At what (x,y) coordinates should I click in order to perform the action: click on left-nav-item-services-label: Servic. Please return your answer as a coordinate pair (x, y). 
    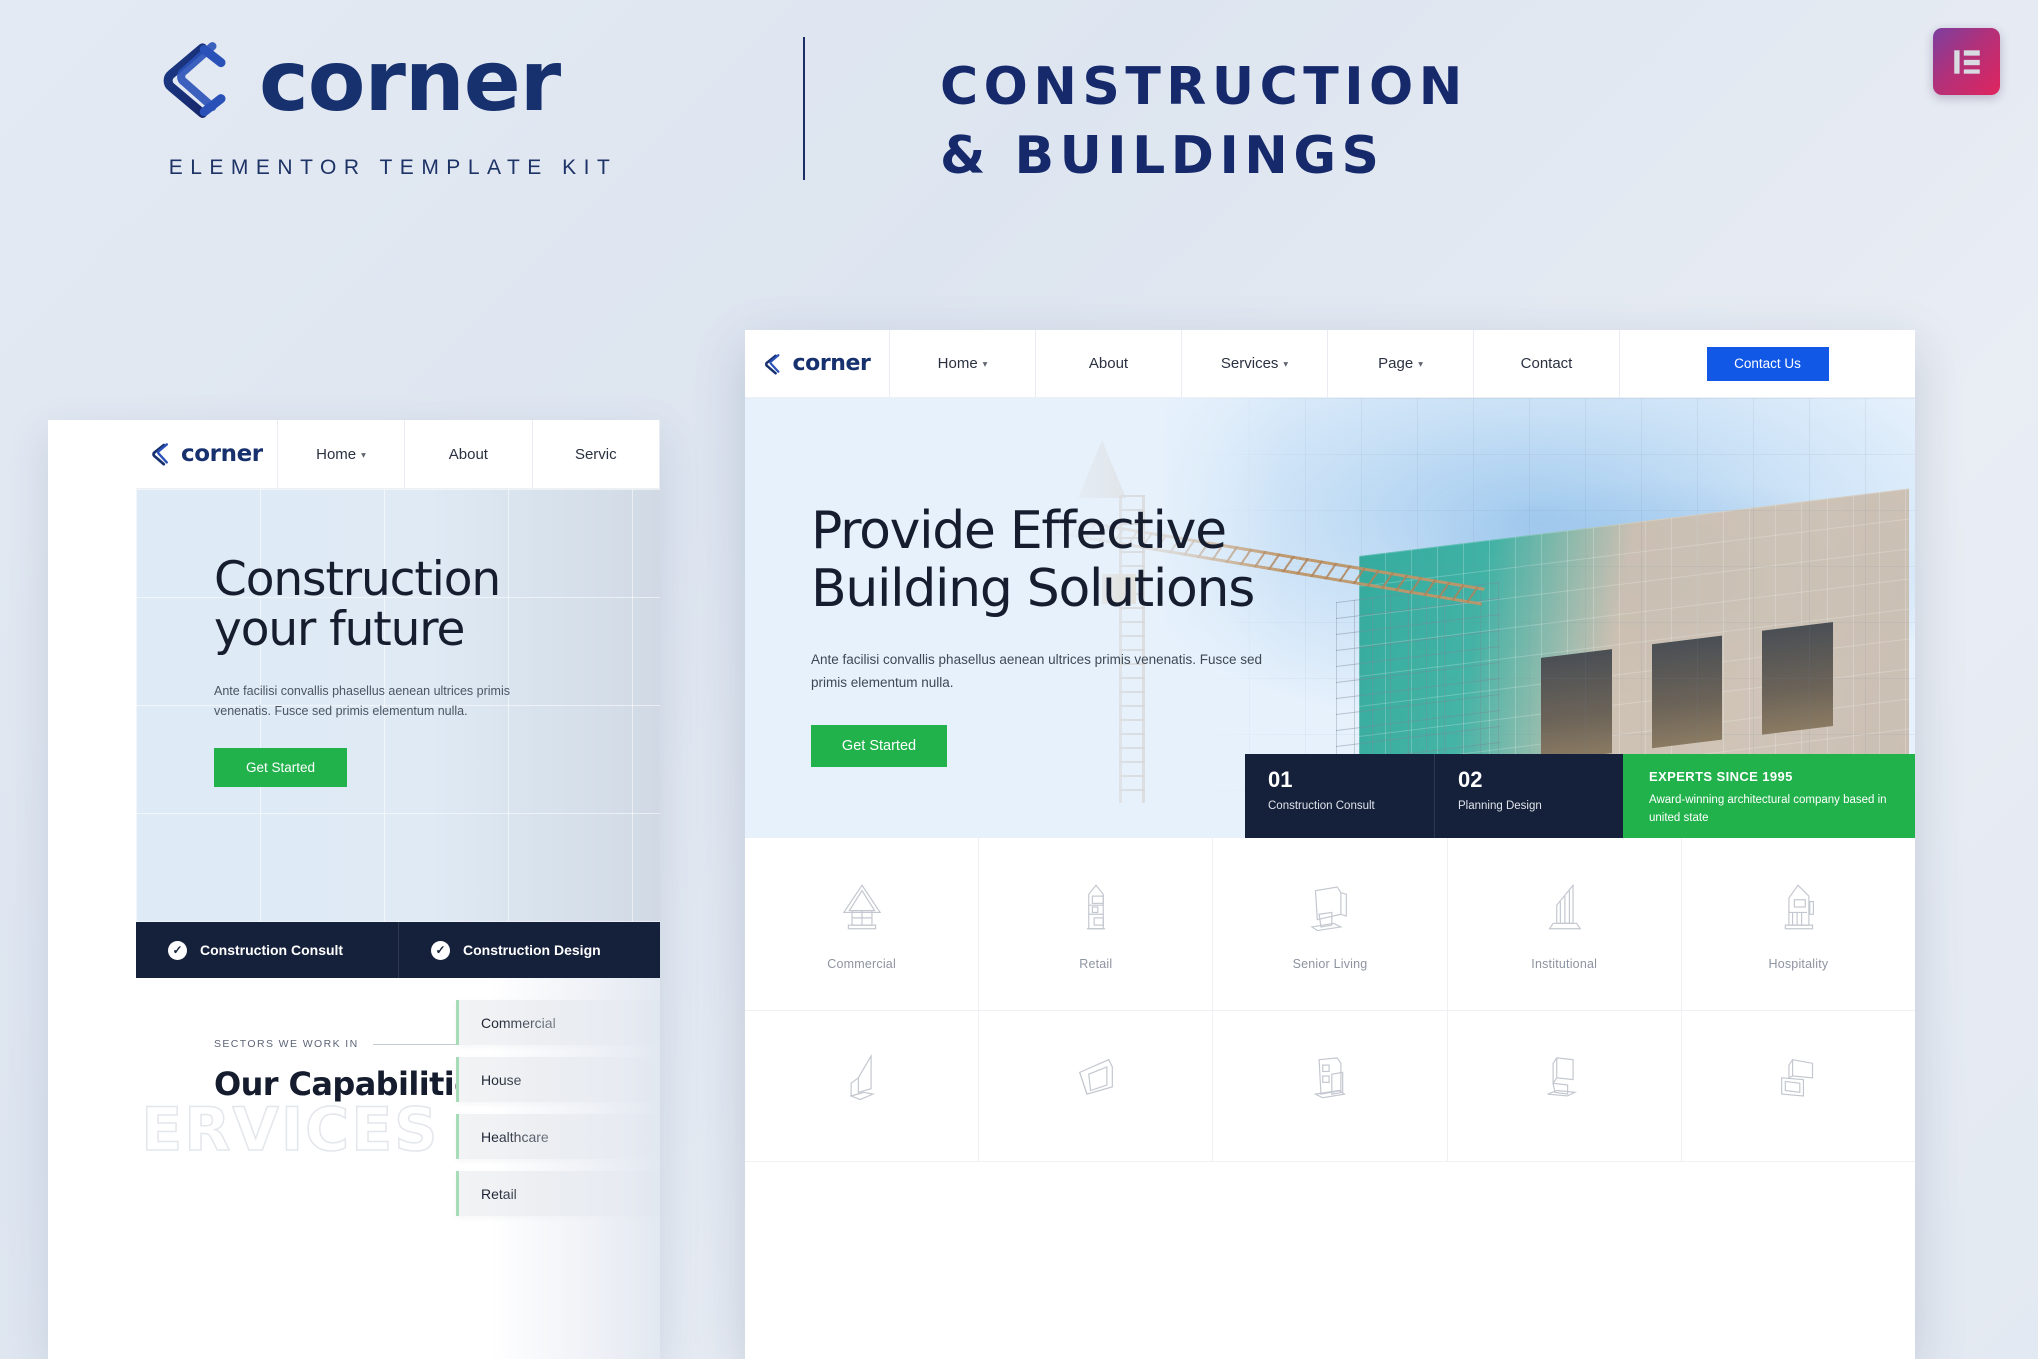
    Looking at the image, I should click on (595, 454).